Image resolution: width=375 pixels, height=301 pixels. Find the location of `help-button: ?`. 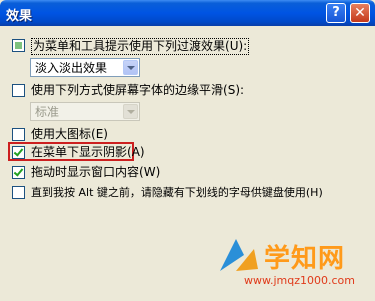

help-button: ? is located at coordinates (336, 13).